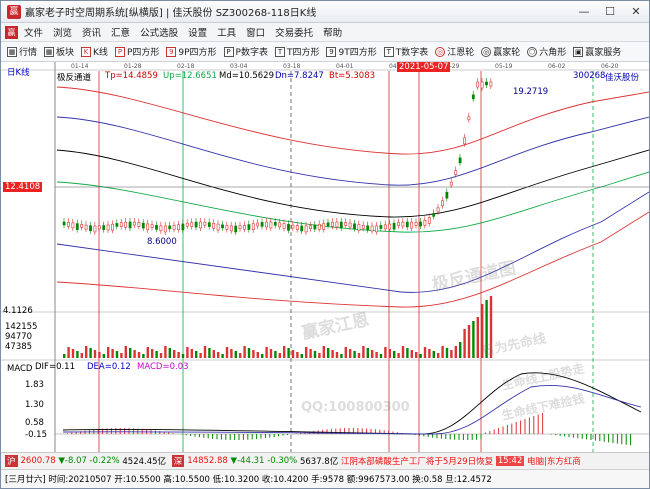  What do you see at coordinates (22, 51) in the screenshot?
I see `toolbar-quotes-button: ▦ 行情` at bounding box center [22, 51].